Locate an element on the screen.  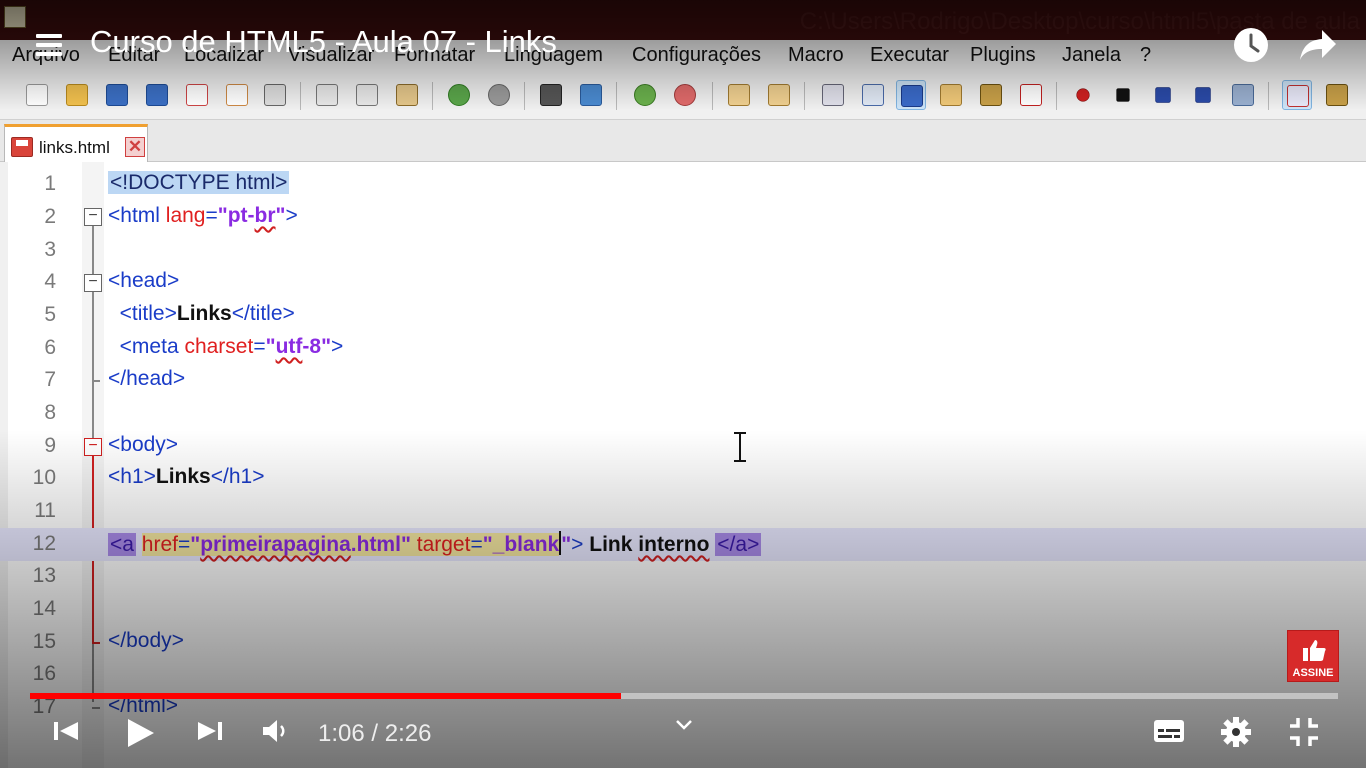
tab-filename: links.html is located at coordinates (74, 147).